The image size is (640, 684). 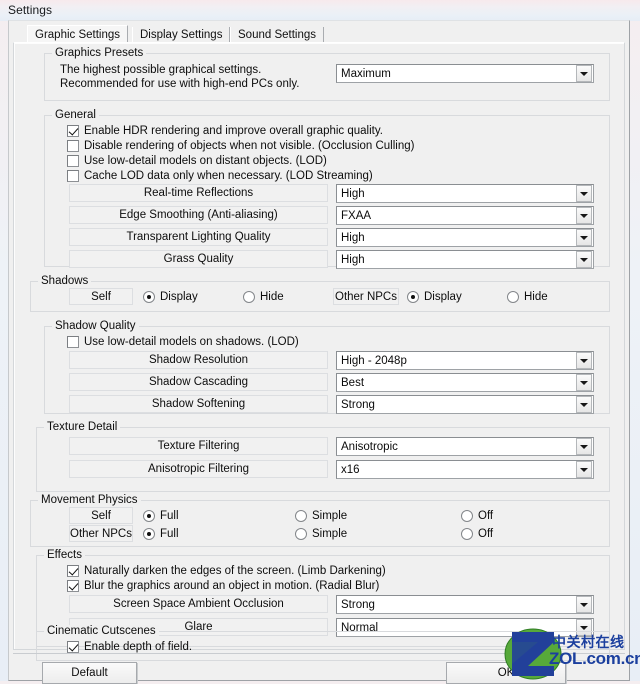 What do you see at coordinates (138, 646) in the screenshot?
I see `checkbox-label: Enable depth of field.` at bounding box center [138, 646].